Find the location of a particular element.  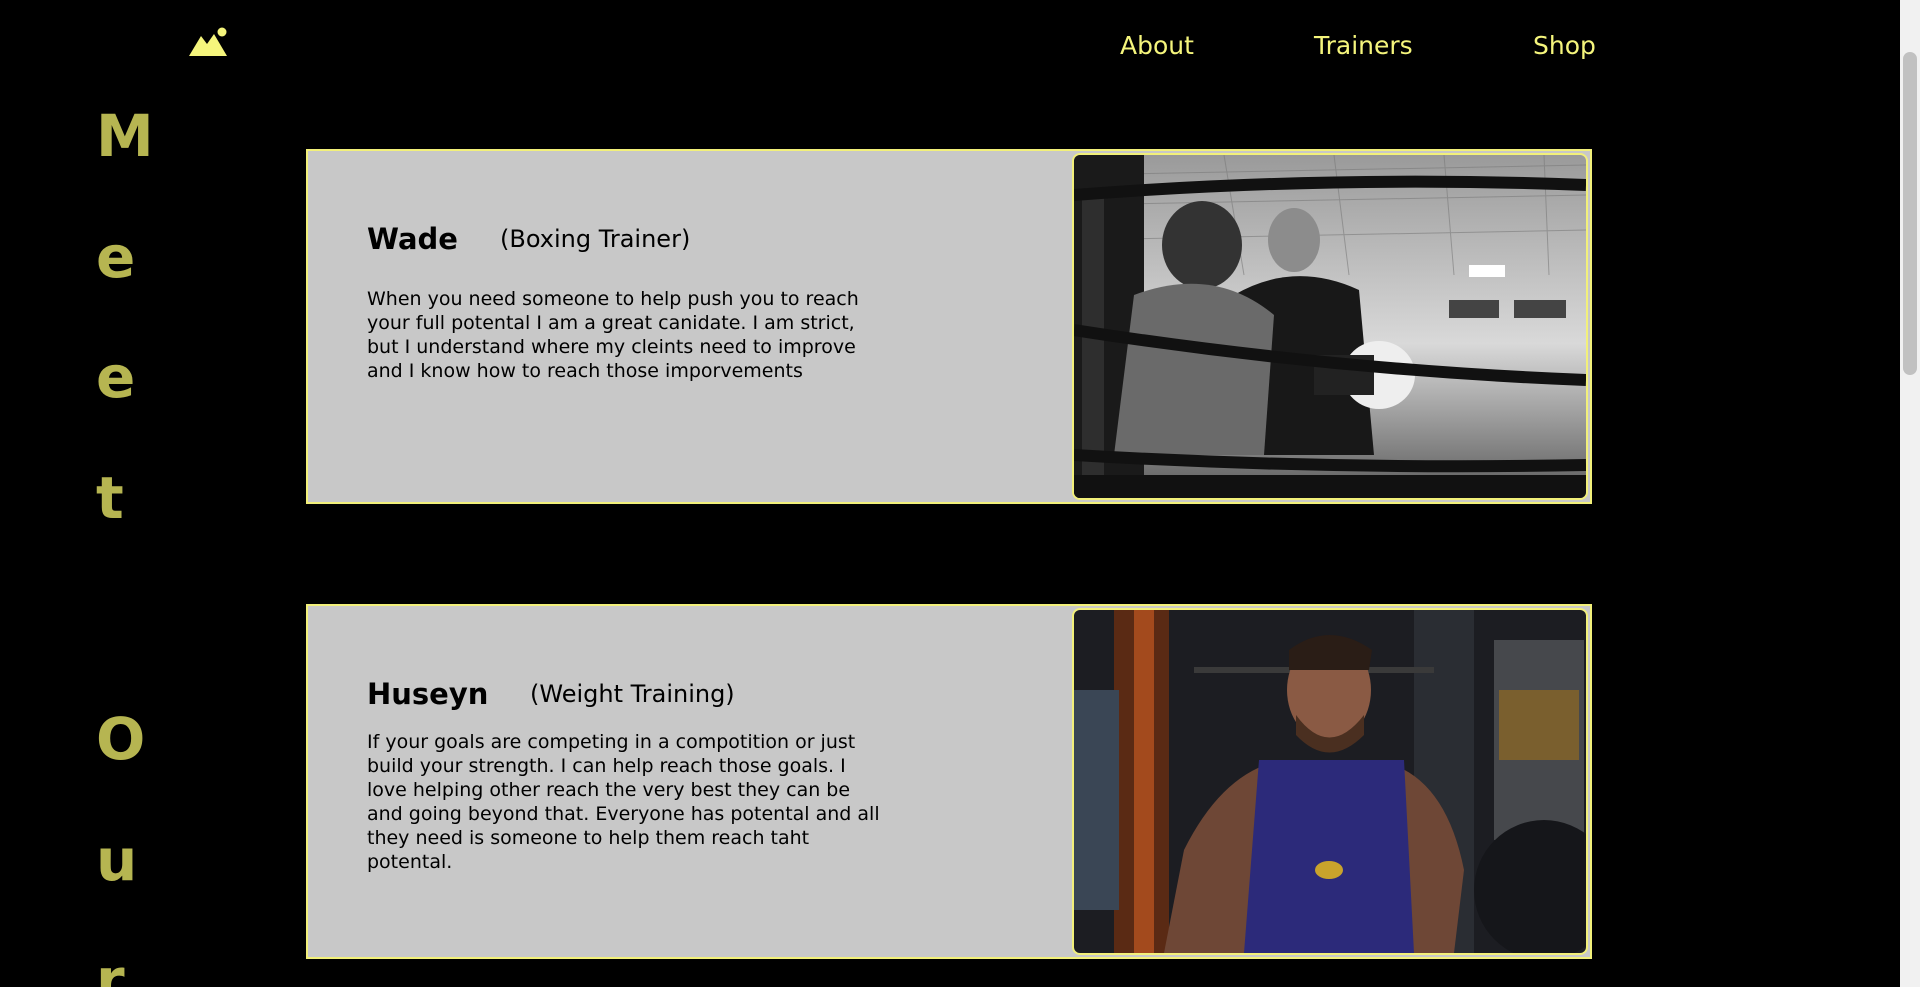

side-title-letter: u is located at coordinates (117, 860).